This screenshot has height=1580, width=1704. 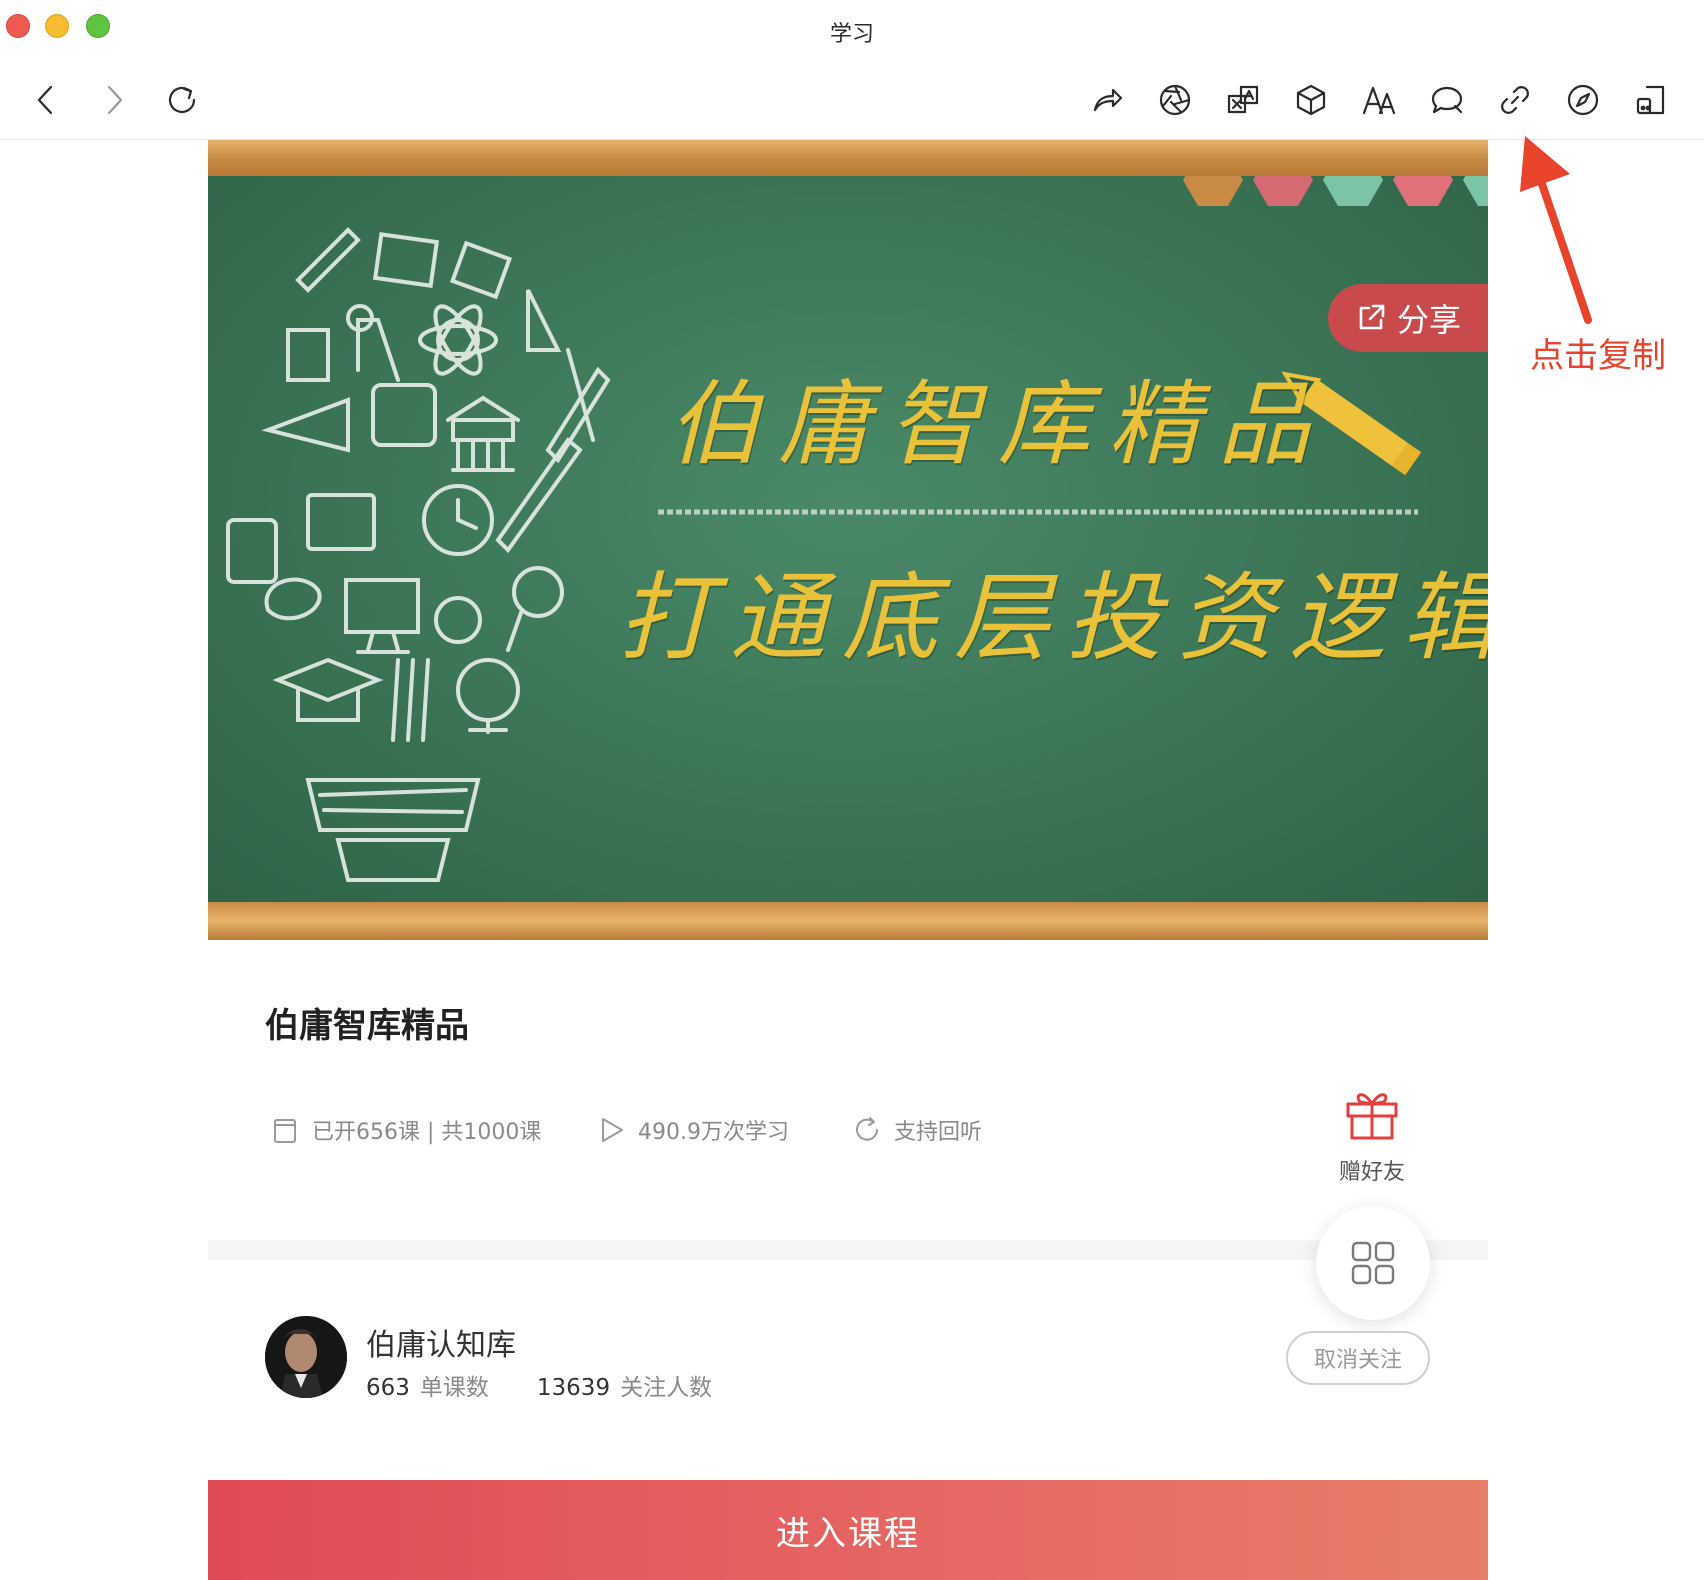 I want to click on gift-icon, so click(x=1372, y=1116).